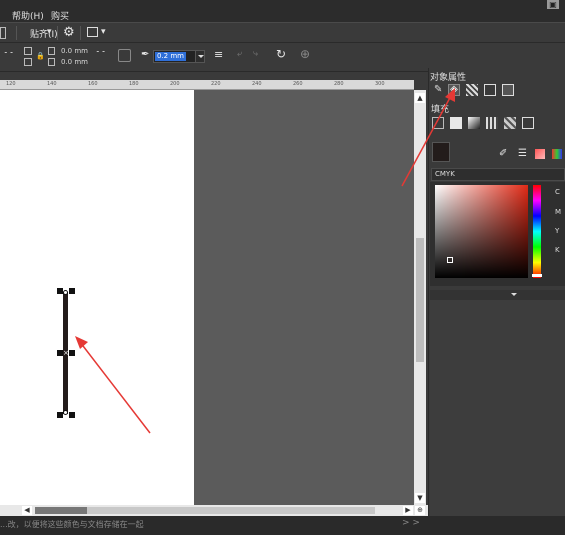  What do you see at coordinates (52, 84) in the screenshot?
I see `ruler-label: 140` at bounding box center [52, 84].